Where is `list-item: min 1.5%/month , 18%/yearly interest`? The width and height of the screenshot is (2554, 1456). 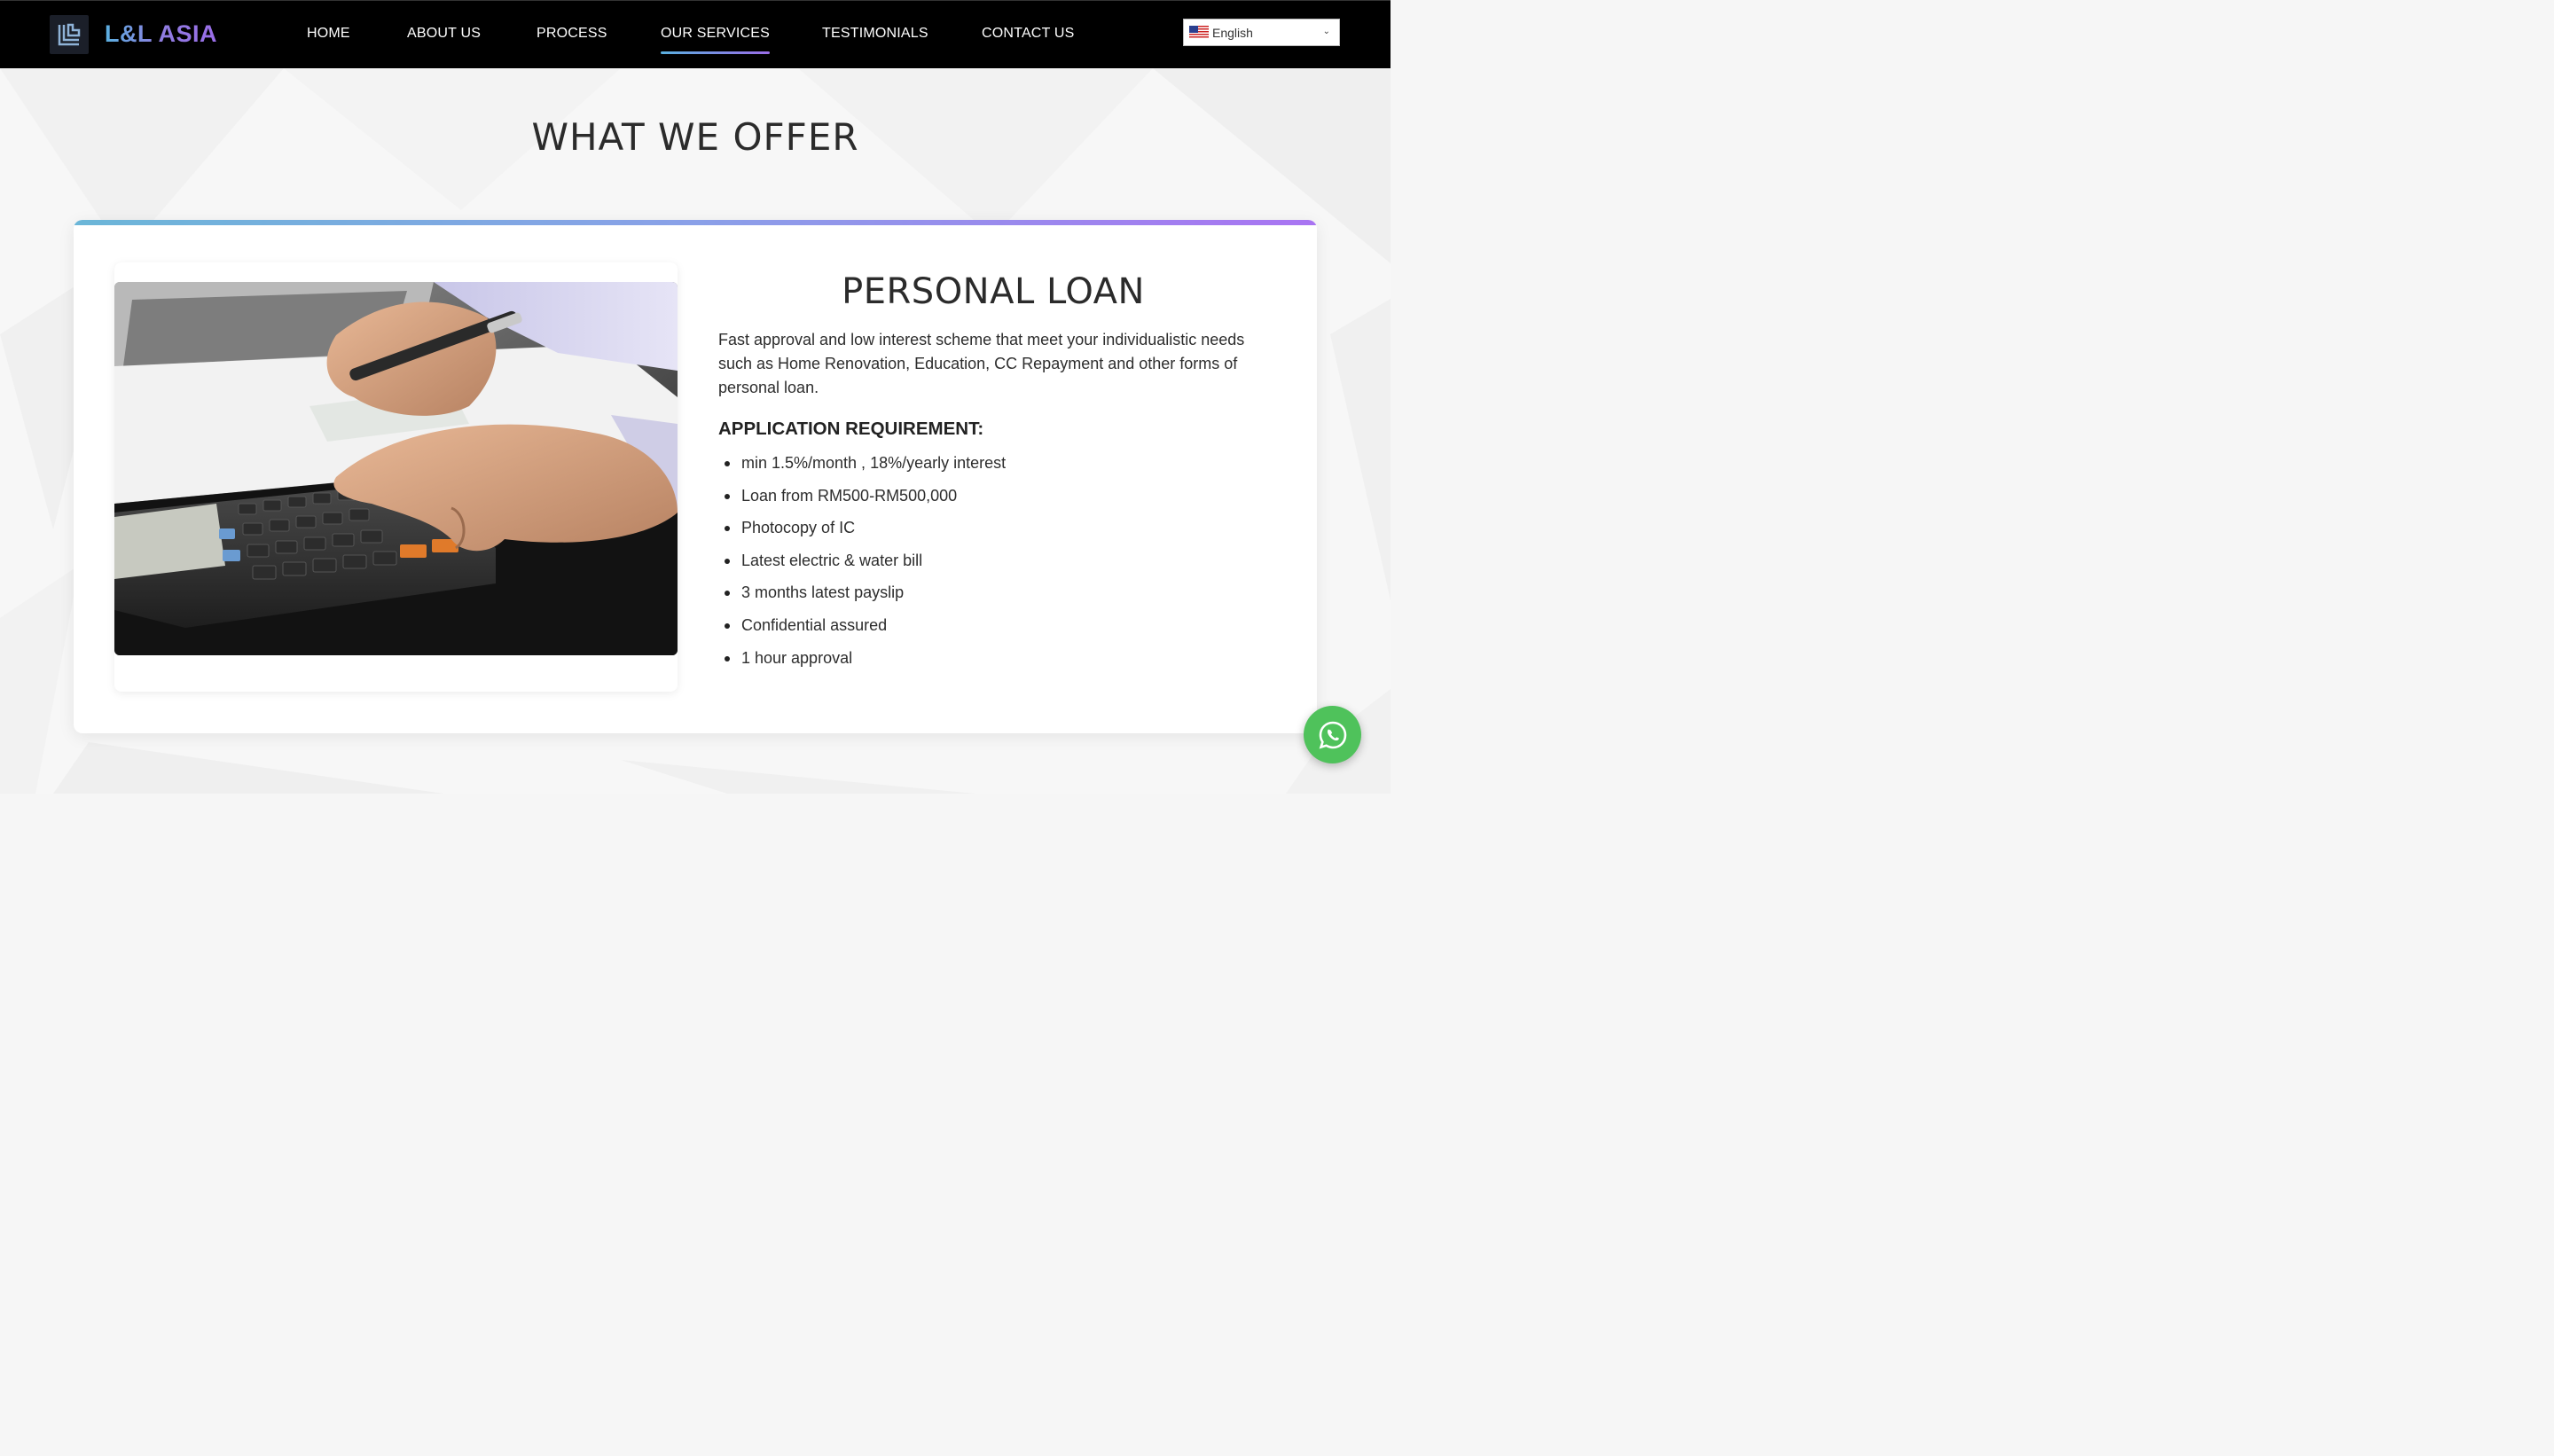 list-item: min 1.5%/month , 18%/yearly interest is located at coordinates (862, 467).